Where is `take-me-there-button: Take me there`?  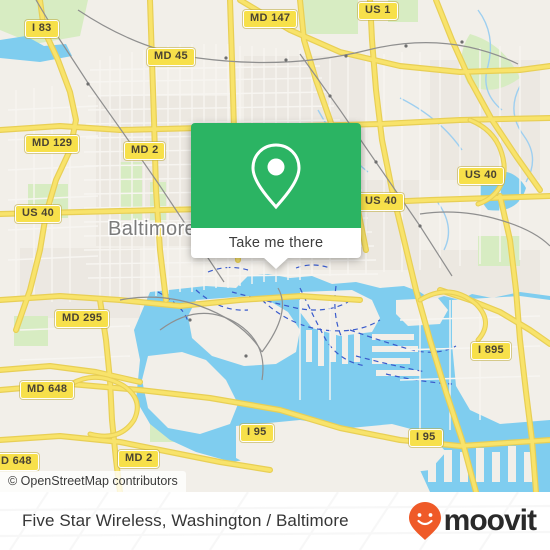
take-me-there-button: Take me there is located at coordinates (276, 248).